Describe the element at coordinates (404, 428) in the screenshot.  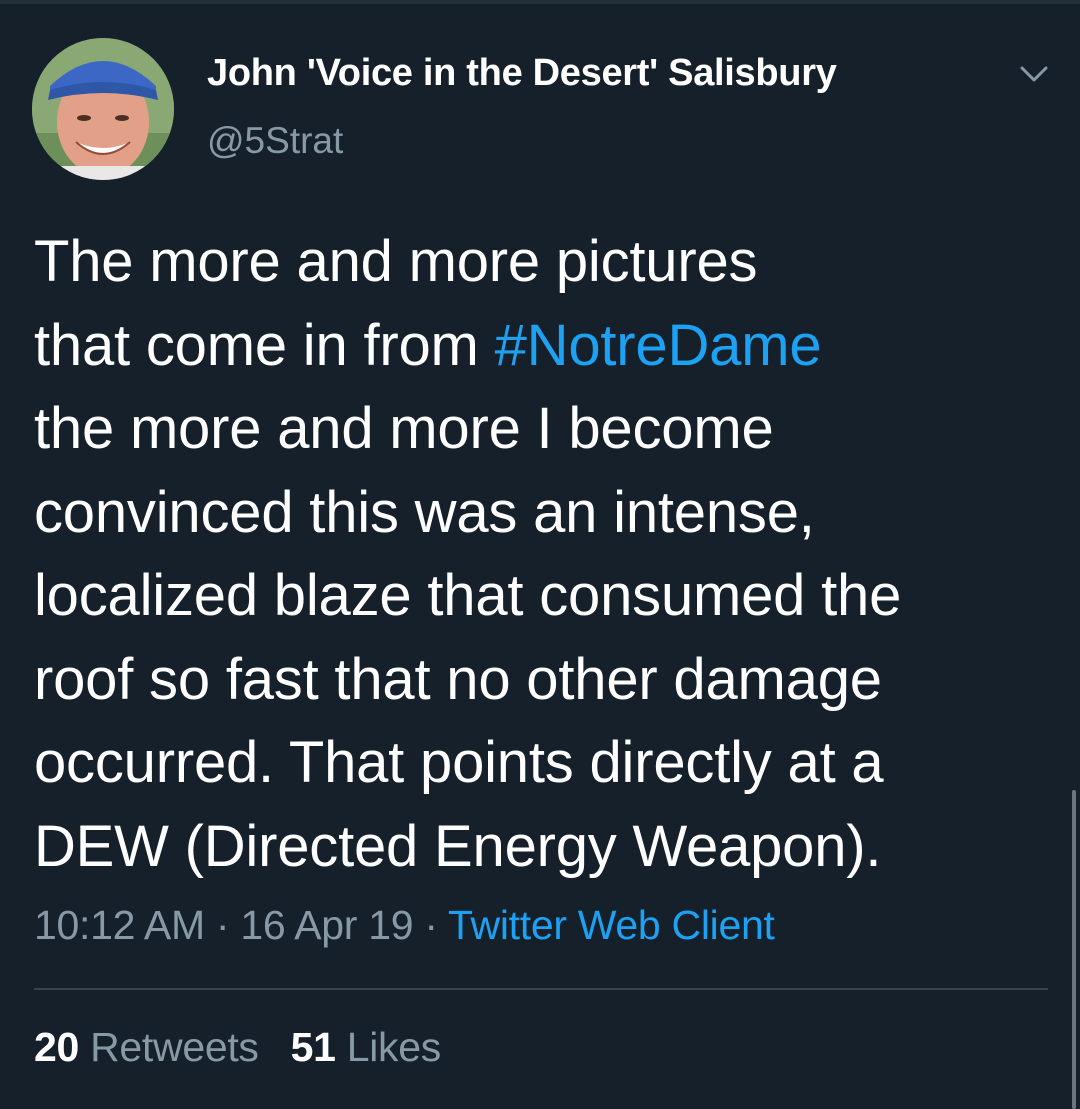
I see `tweet-text-line: the more and more I become` at that location.